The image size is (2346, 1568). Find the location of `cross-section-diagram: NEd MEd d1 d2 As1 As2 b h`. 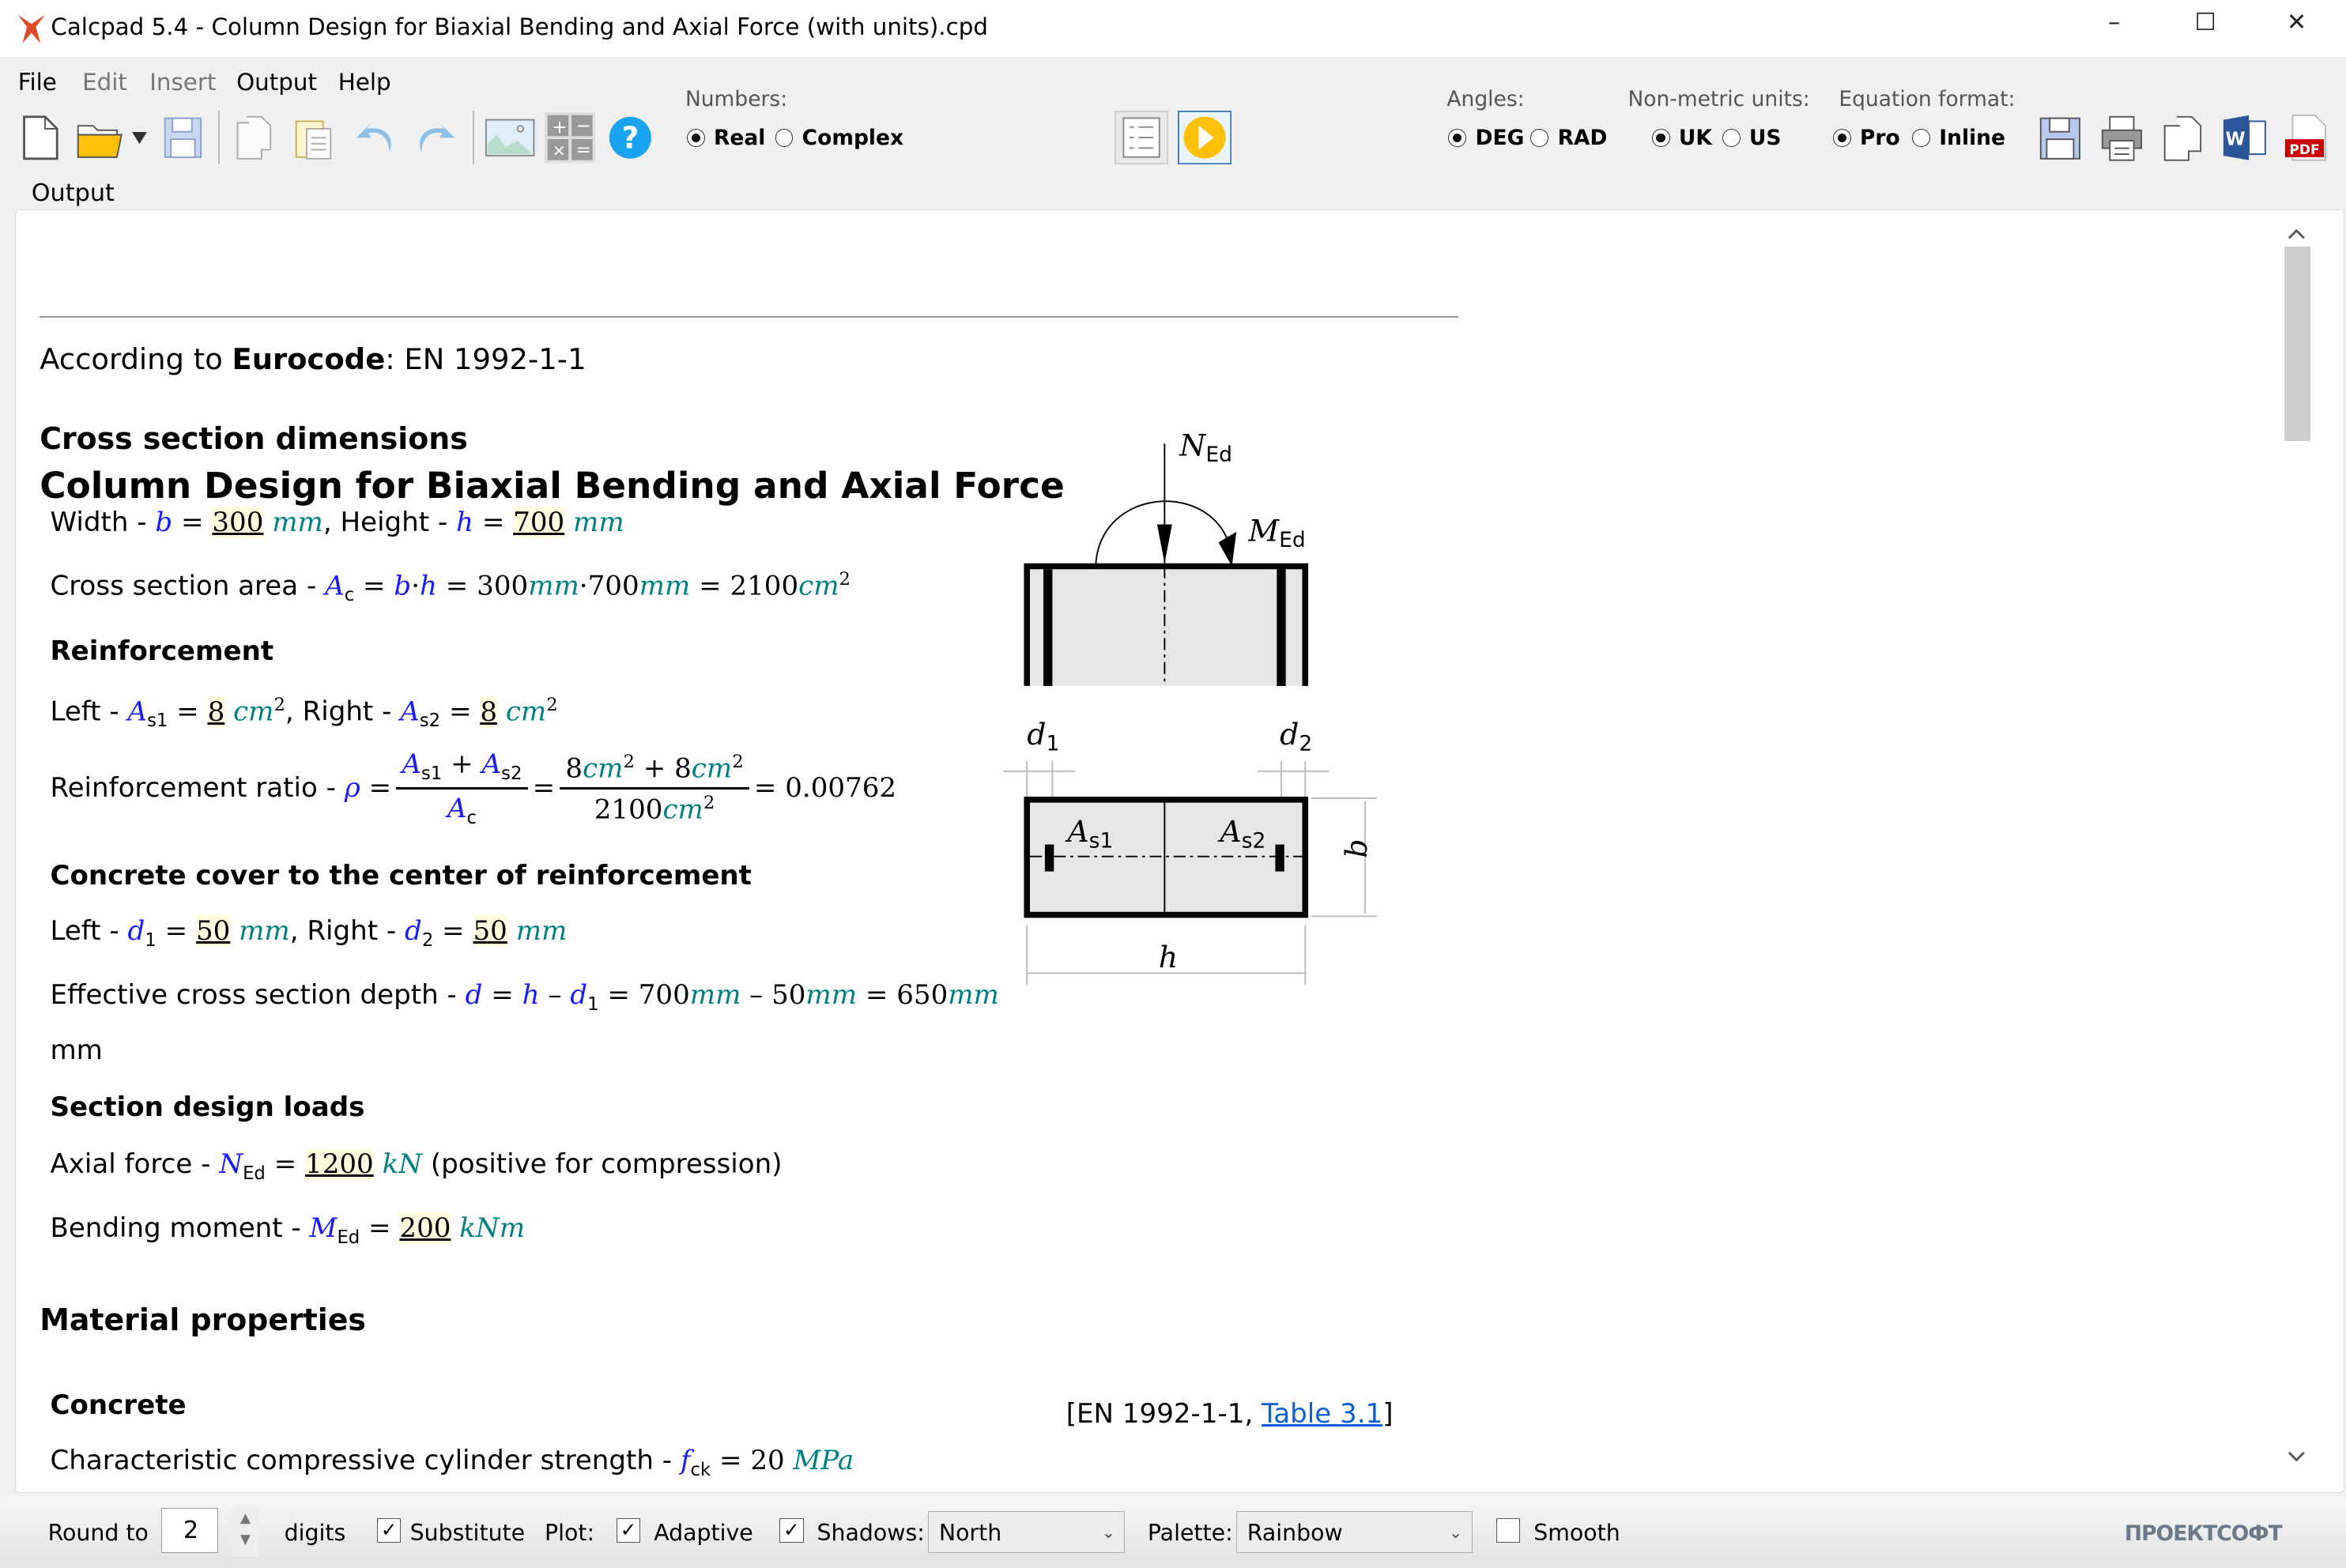

cross-section-diagram: NEd MEd d1 d2 As1 As2 b h is located at coordinates (1190, 707).